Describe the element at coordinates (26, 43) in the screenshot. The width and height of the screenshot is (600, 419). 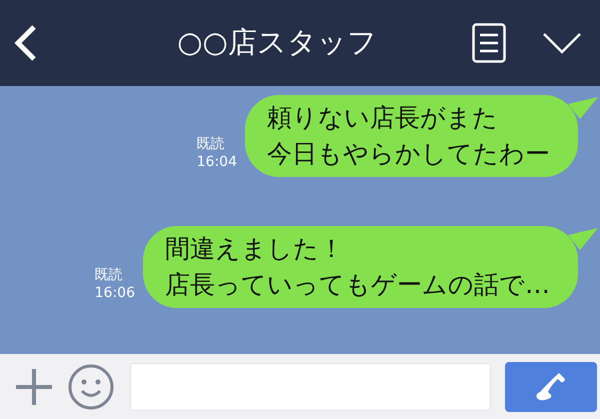
I see `back-icon` at that location.